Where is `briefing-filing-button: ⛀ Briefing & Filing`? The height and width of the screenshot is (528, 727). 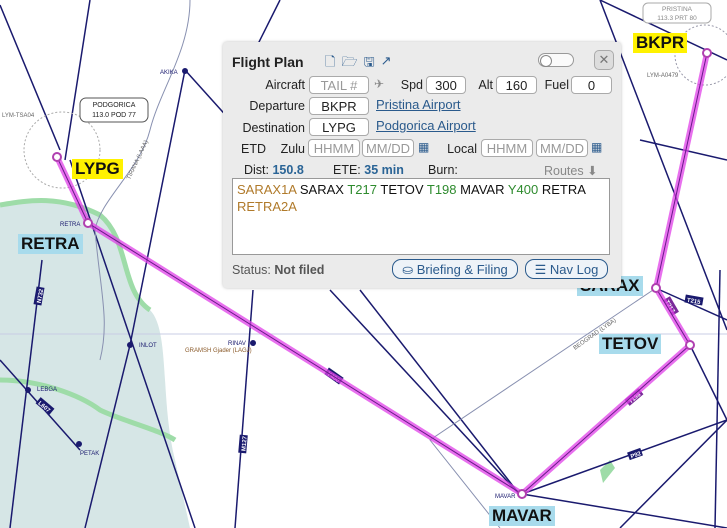 briefing-filing-button: ⛀ Briefing & Filing is located at coordinates (455, 269).